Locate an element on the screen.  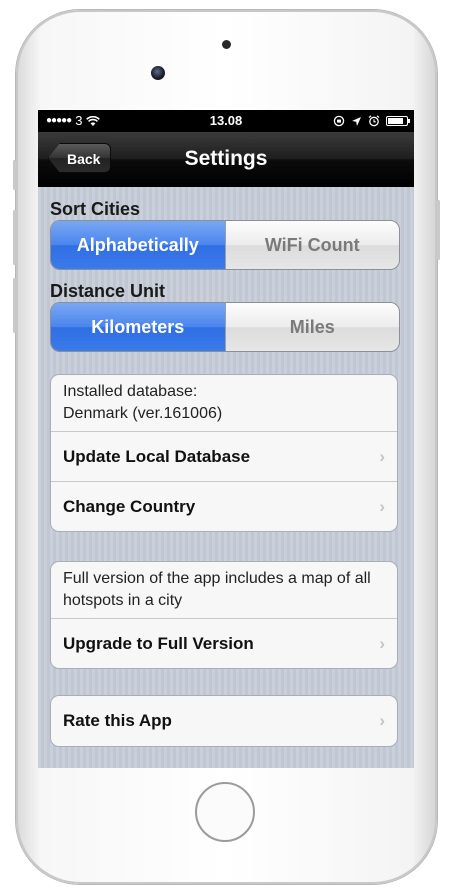
rate-app-row: Rate this App › is located at coordinates (224, 721).